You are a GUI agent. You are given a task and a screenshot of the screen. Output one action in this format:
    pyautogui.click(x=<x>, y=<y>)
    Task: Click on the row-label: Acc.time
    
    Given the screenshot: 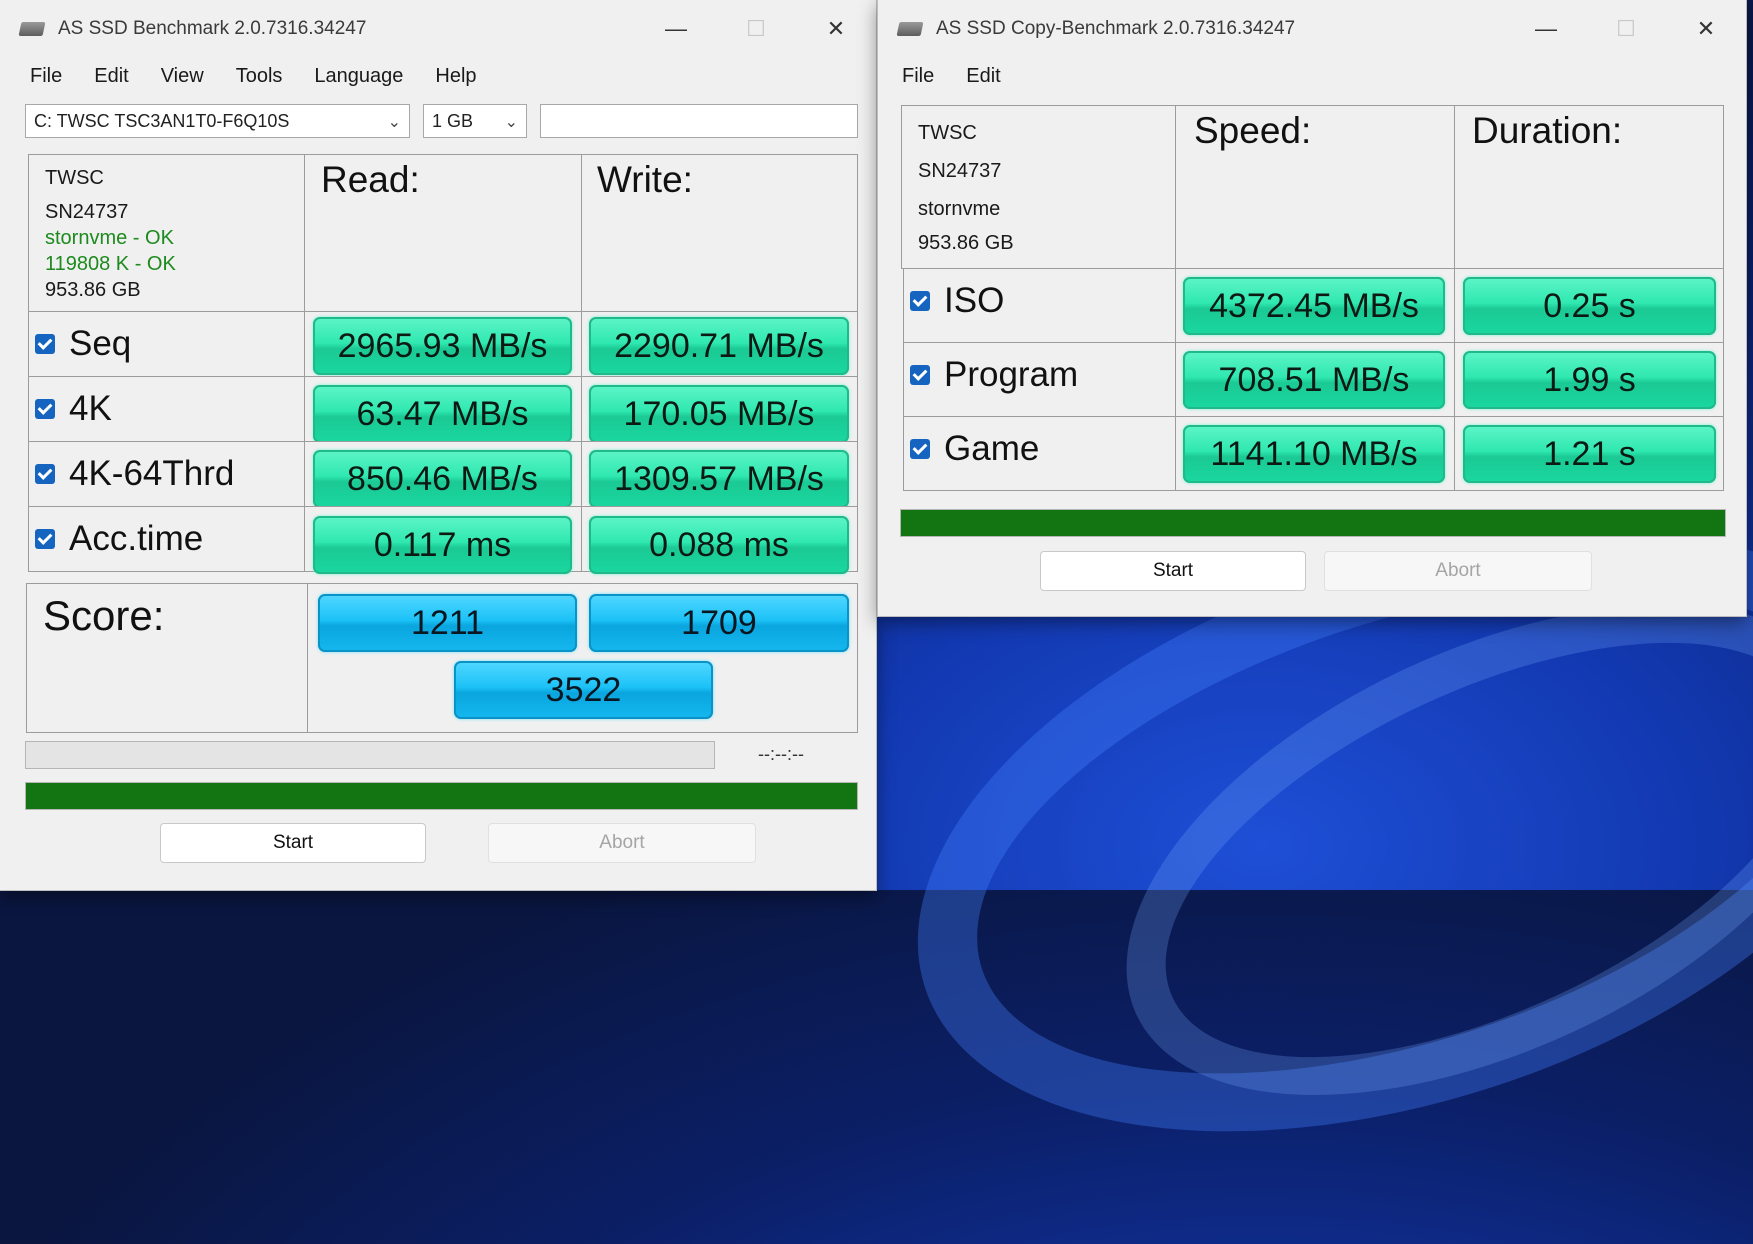 What is the action you would take?
    pyautogui.click(x=136, y=538)
    